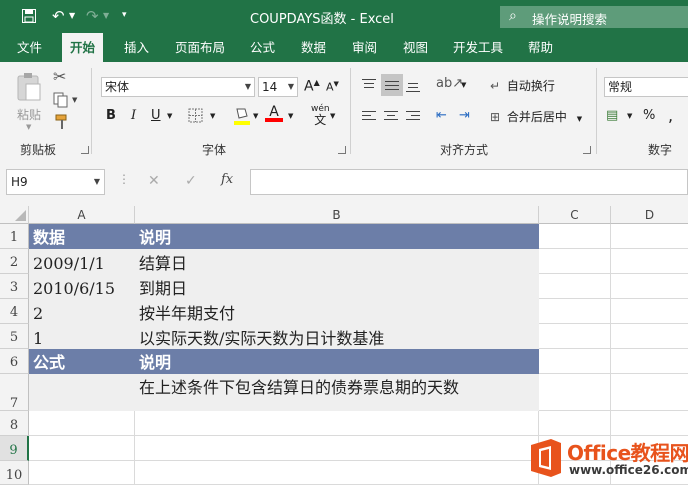 The image size is (688, 491). I want to click on borders-icon, so click(195, 117).